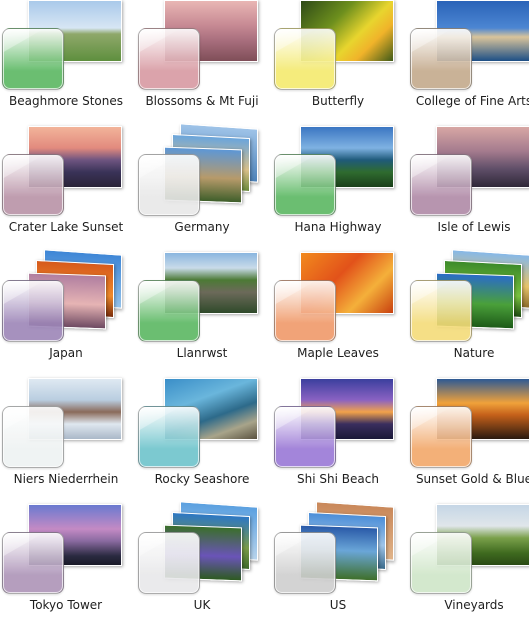  I want to click on theme-name-label: Beaghmore Stones, so click(66, 101).